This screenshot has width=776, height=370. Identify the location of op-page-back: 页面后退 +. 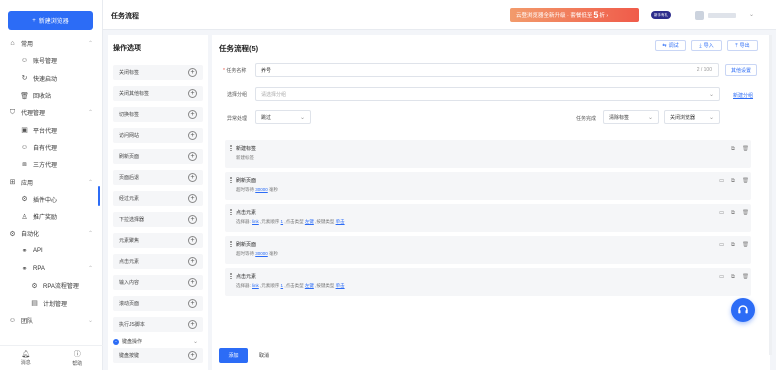
(158, 177).